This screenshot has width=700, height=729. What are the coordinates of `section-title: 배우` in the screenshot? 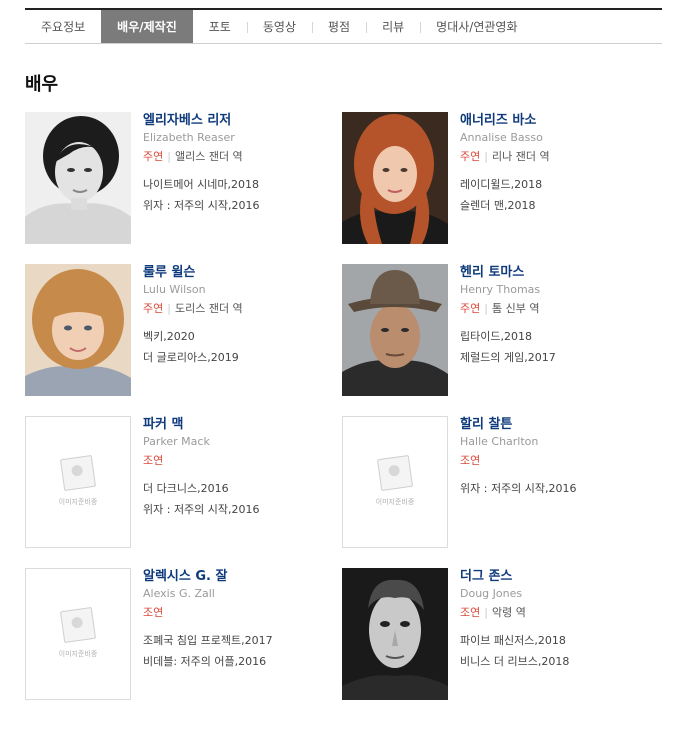 It's located at (42, 84).